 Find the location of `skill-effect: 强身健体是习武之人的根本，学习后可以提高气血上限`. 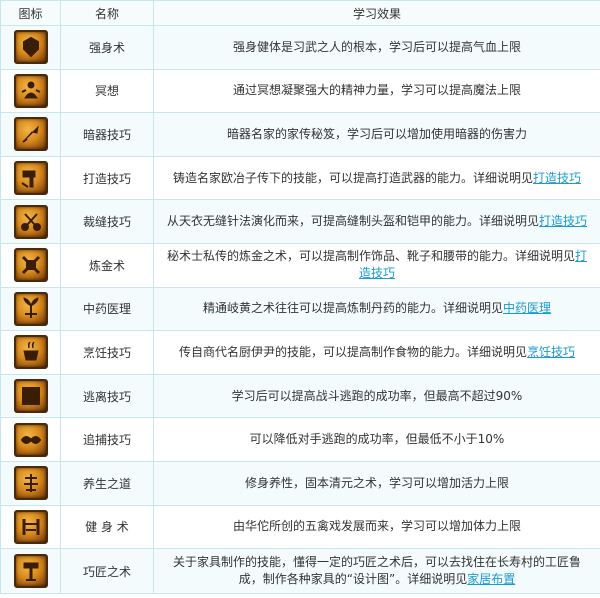

skill-effect: 强身健体是习武之人的根本，学习后可以提高气血上限 is located at coordinates (376, 47).